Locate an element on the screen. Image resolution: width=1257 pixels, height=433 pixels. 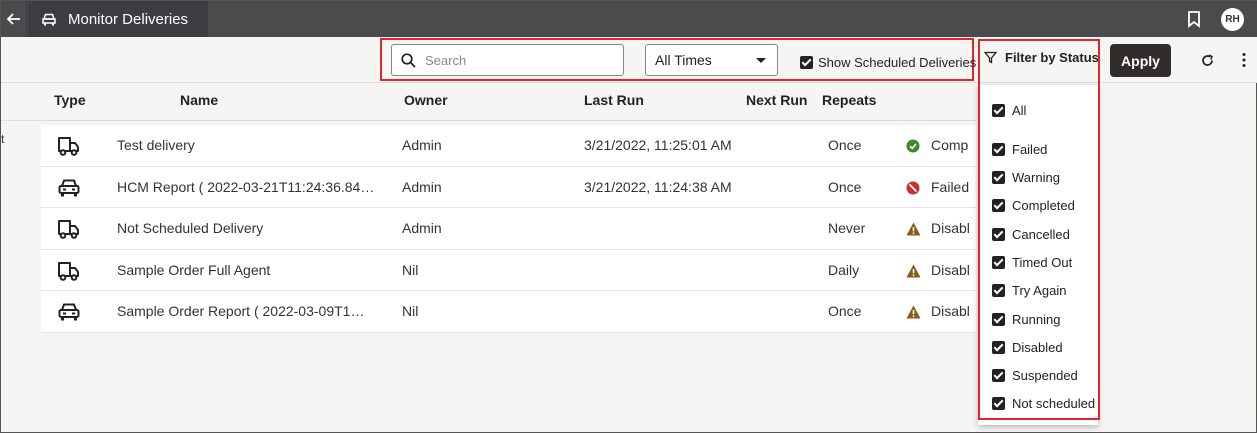
apply-button: Apply is located at coordinates (1140, 60).